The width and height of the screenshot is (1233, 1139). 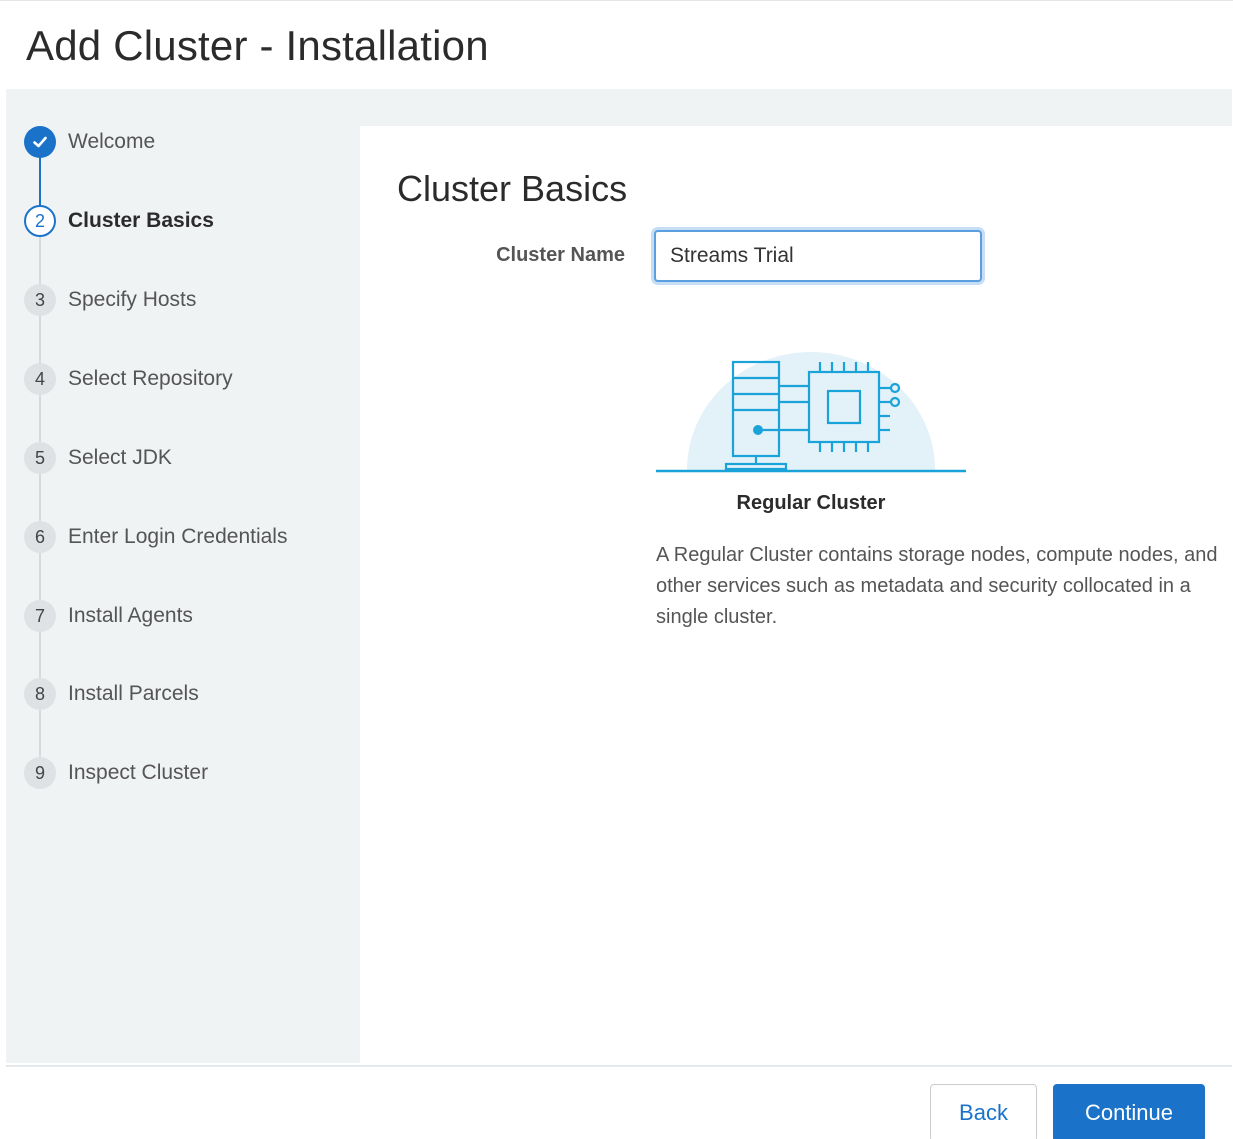 What do you see at coordinates (40, 694) in the screenshot?
I see `step-number: 8` at bounding box center [40, 694].